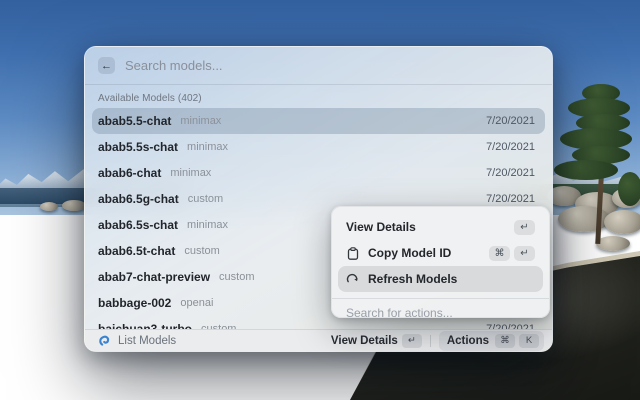  I want to click on model-name: baichuan3-turbo, so click(145, 325).